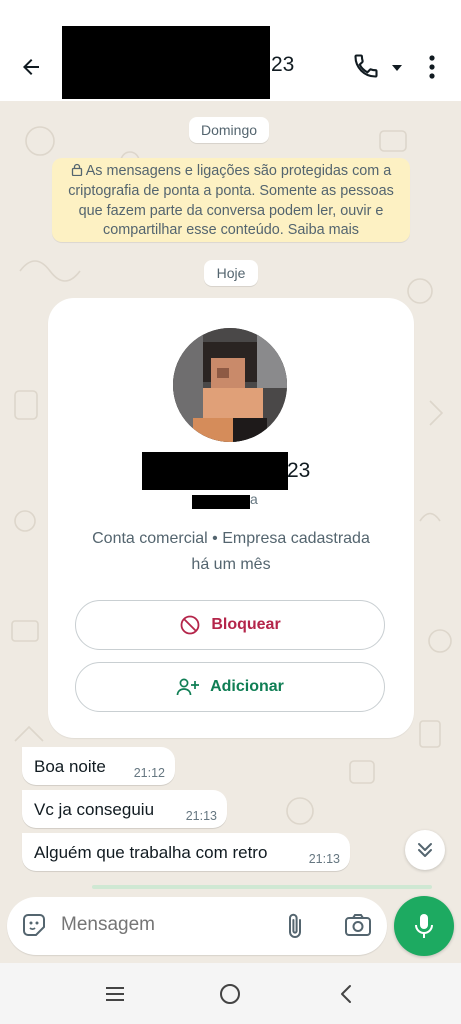  What do you see at coordinates (247, 686) in the screenshot?
I see `add-button-label: Adicionar` at bounding box center [247, 686].